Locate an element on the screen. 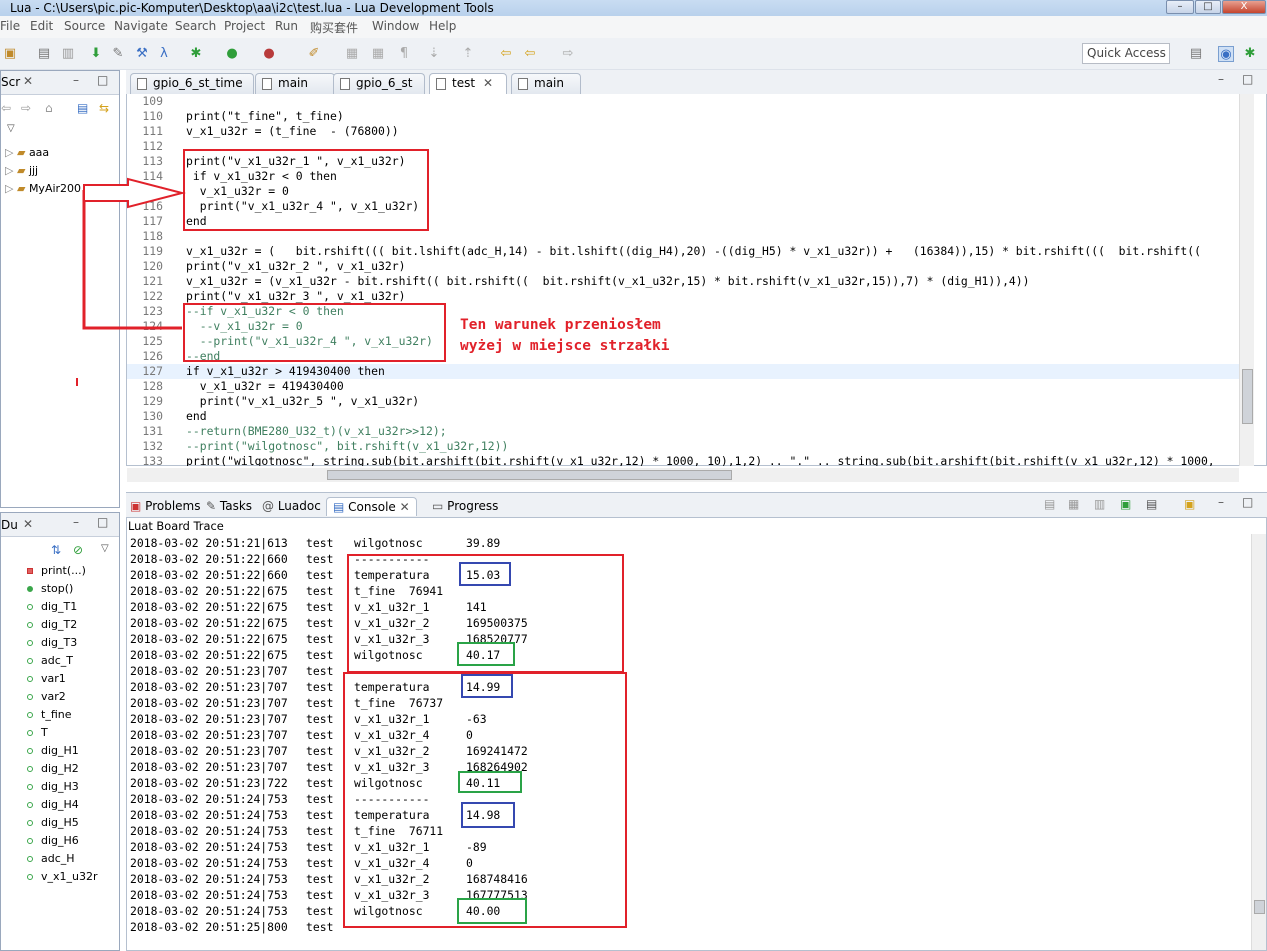  home-icon: ⌂ is located at coordinates (49, 108).